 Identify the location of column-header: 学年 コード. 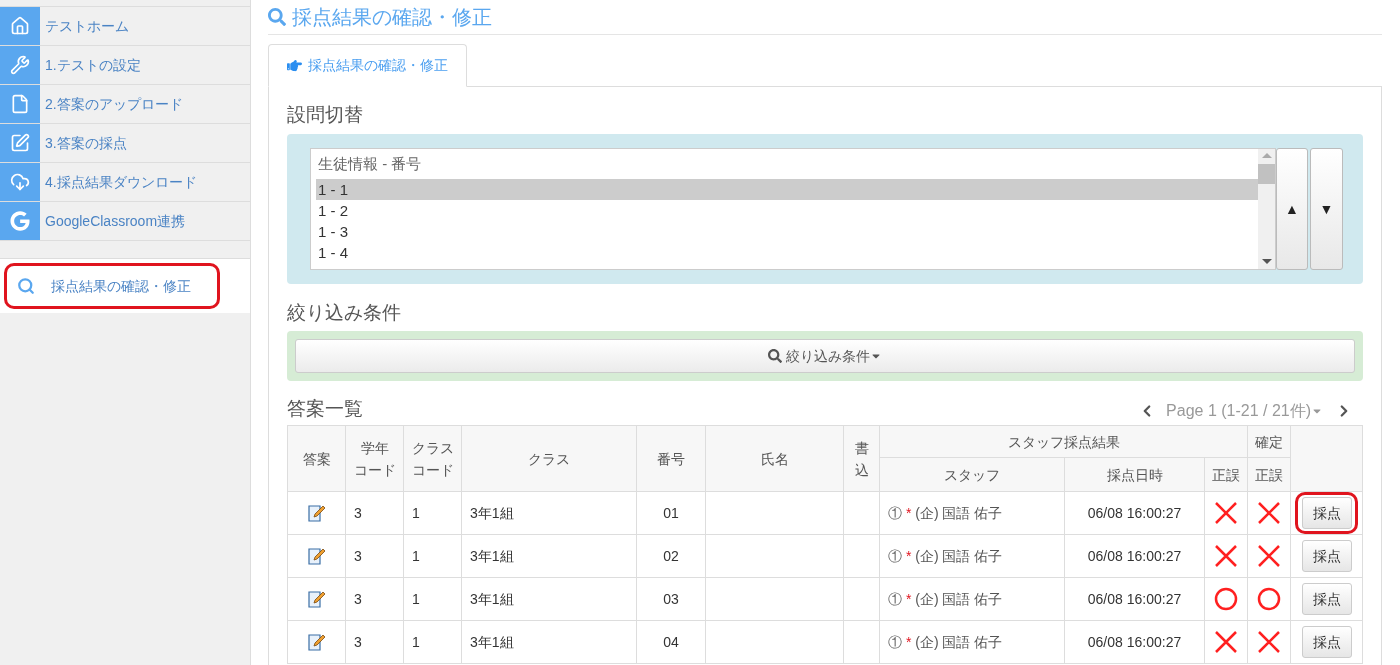
(374, 458).